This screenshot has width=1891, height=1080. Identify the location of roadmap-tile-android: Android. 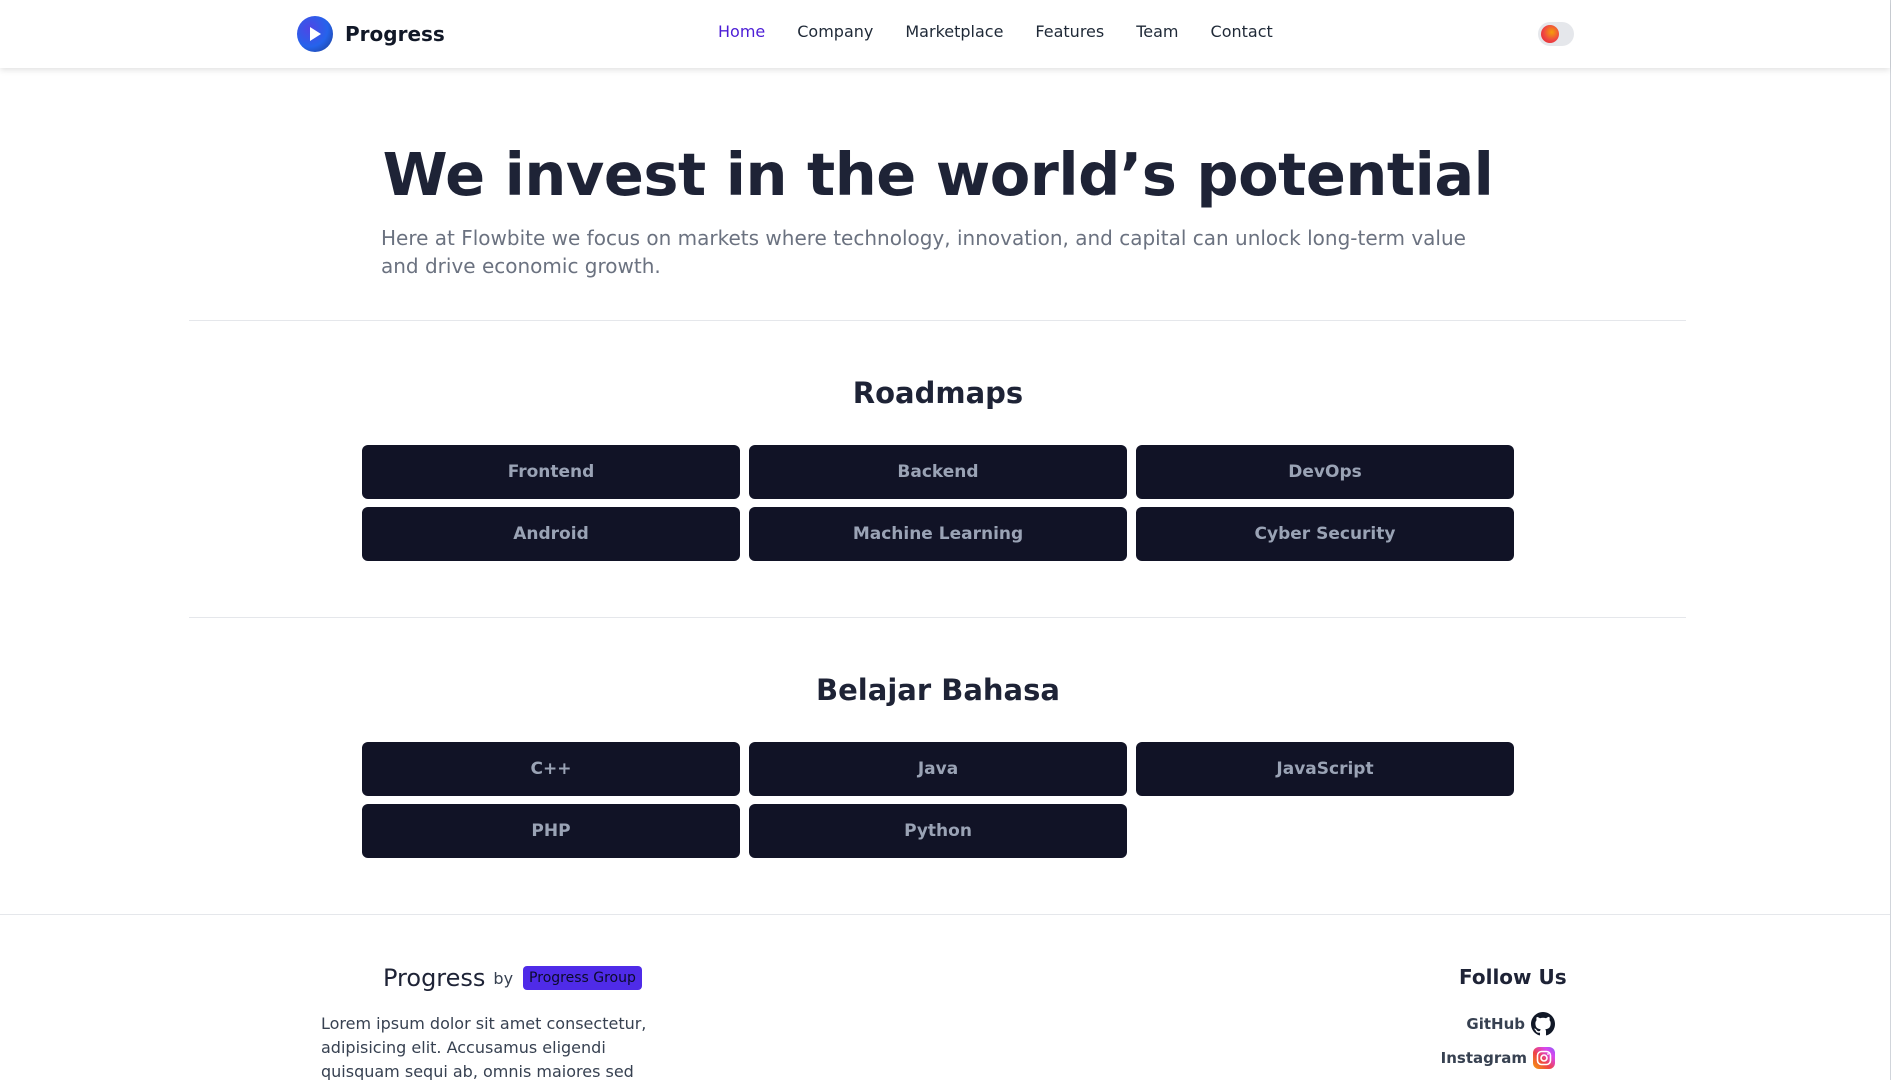
(551, 534).